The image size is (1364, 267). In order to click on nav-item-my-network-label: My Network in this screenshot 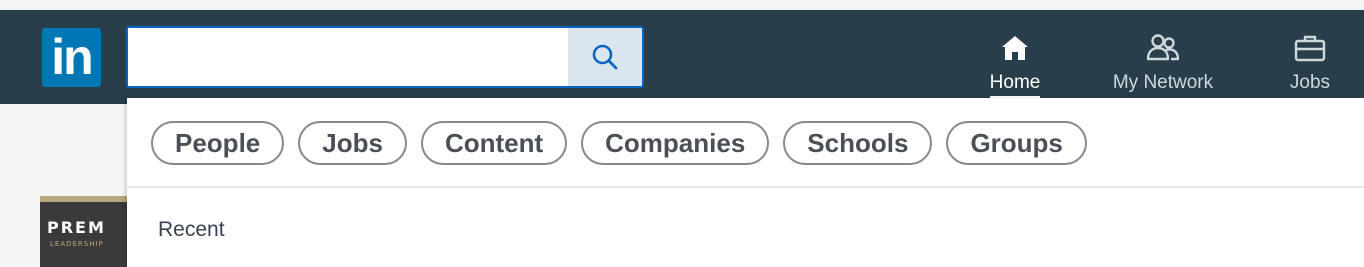, I will do `click(1163, 82)`.